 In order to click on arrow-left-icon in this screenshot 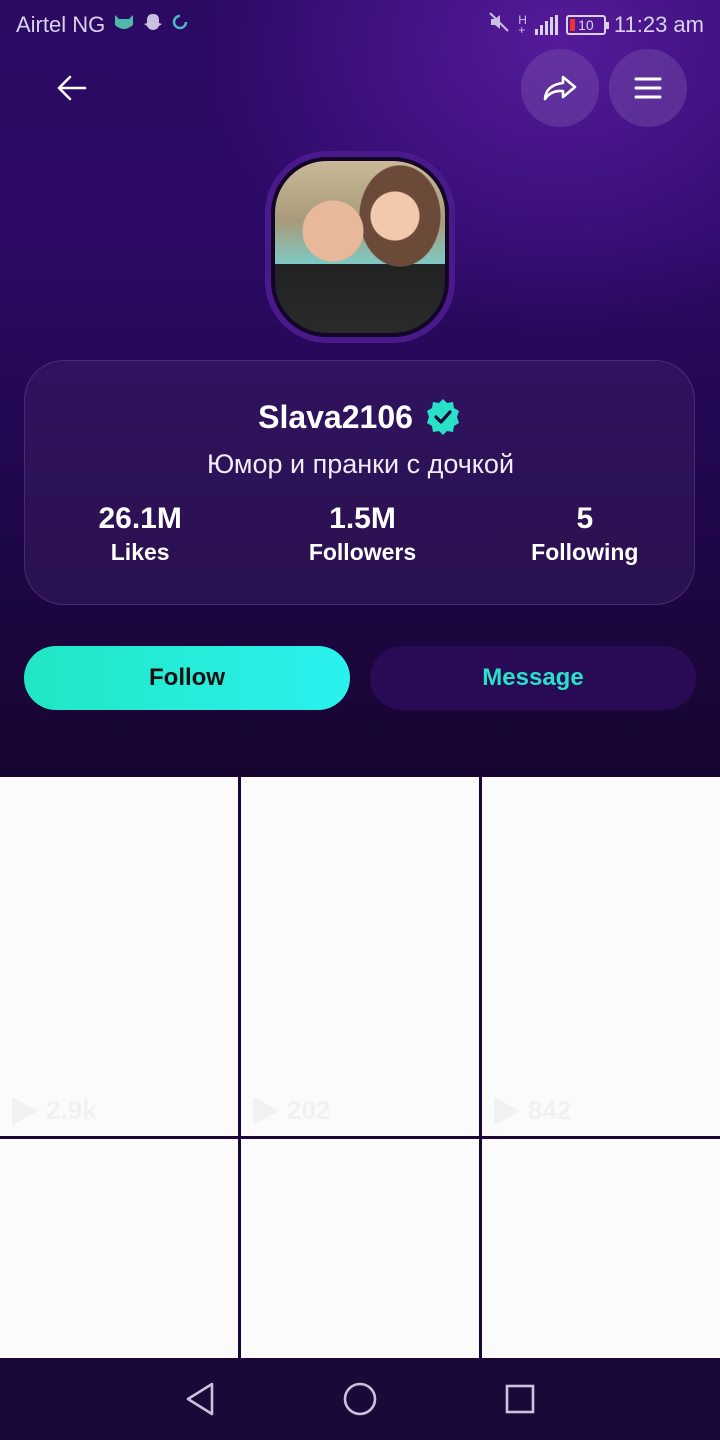, I will do `click(72, 88)`.